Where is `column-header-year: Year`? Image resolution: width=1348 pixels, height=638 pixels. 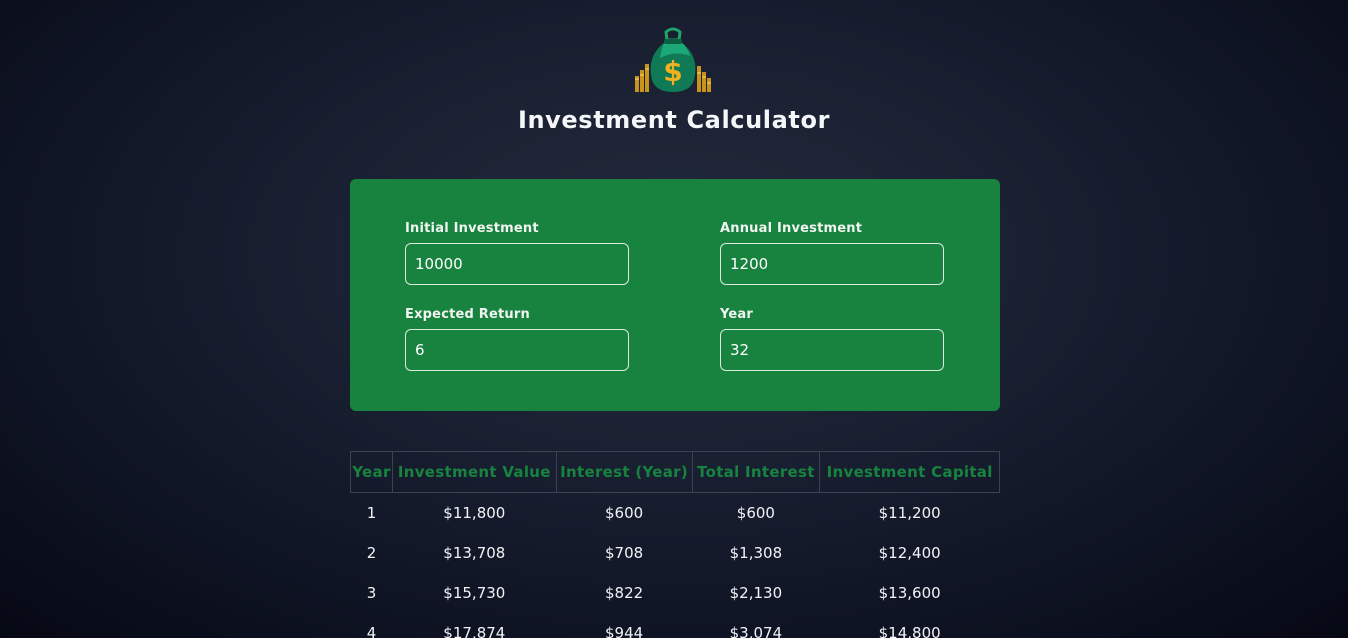 column-header-year: Year is located at coordinates (371, 472).